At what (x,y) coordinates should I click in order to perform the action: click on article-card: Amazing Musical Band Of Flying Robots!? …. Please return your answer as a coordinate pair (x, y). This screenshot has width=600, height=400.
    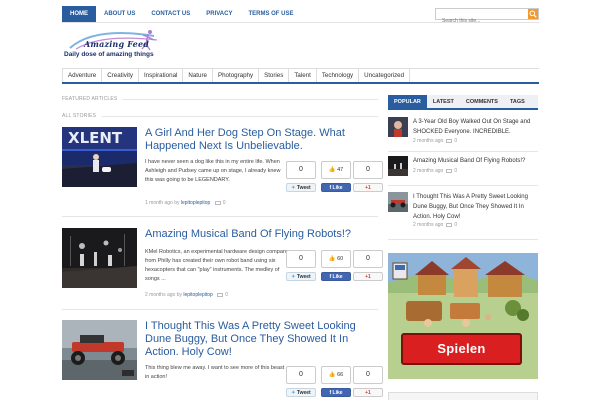
    Looking at the image, I should click on (222, 267).